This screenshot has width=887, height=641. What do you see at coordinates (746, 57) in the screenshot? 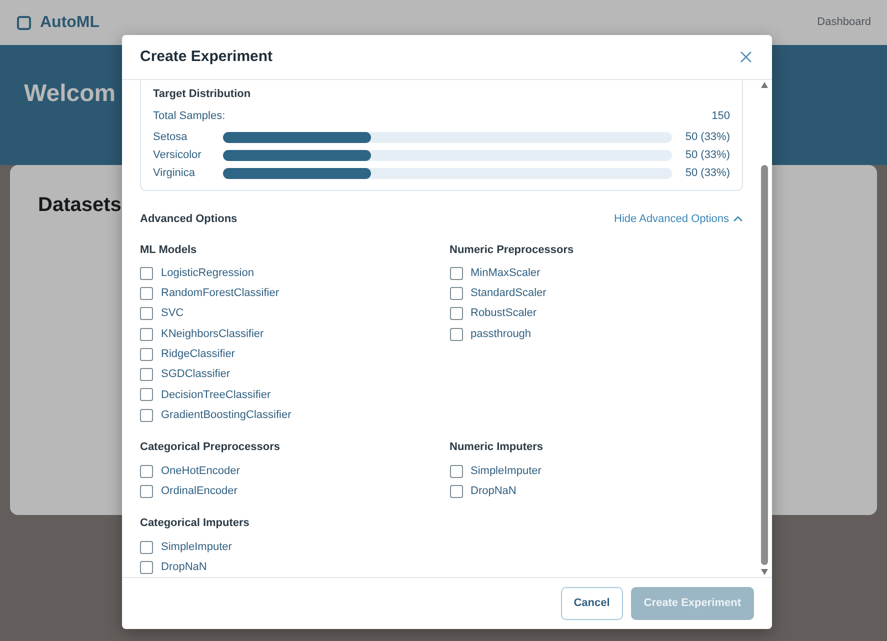
I see `close-button` at bounding box center [746, 57].